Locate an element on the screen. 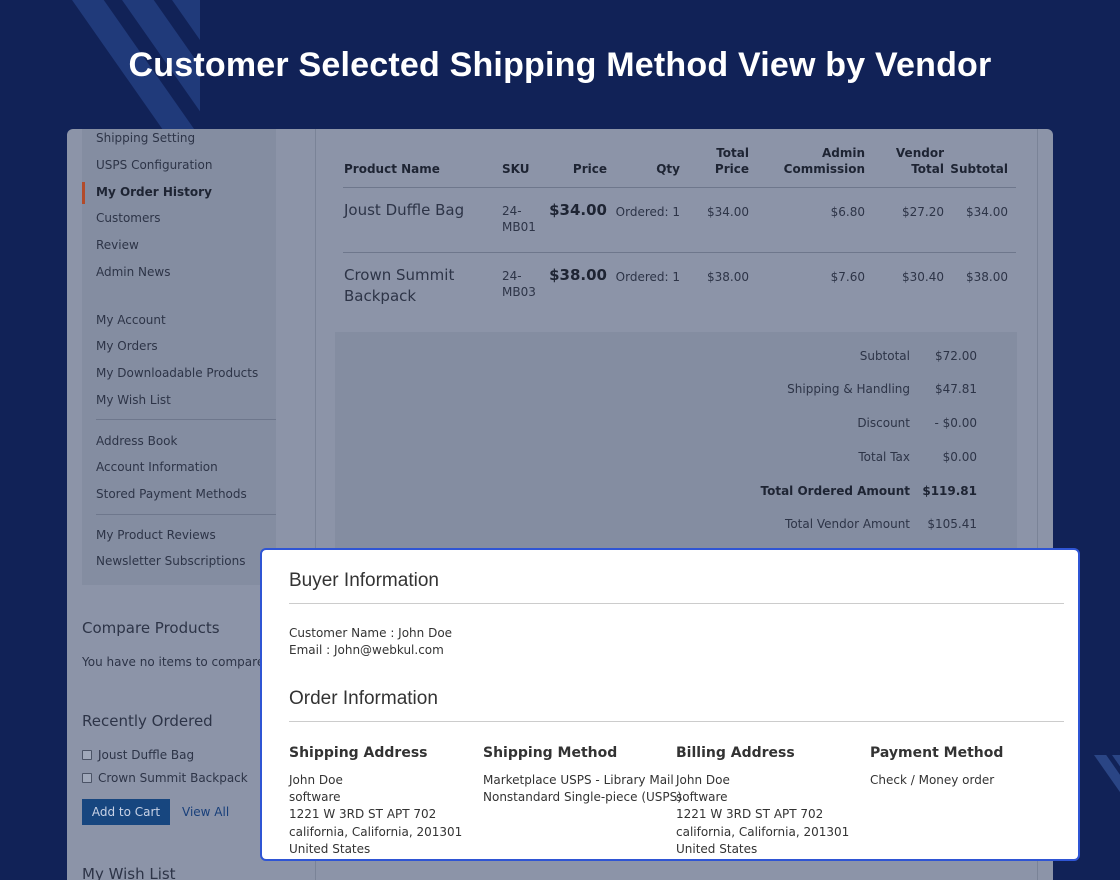 This screenshot has height=880, width=1120. nav-shipping-setting: Shipping Setting is located at coordinates (145, 138).